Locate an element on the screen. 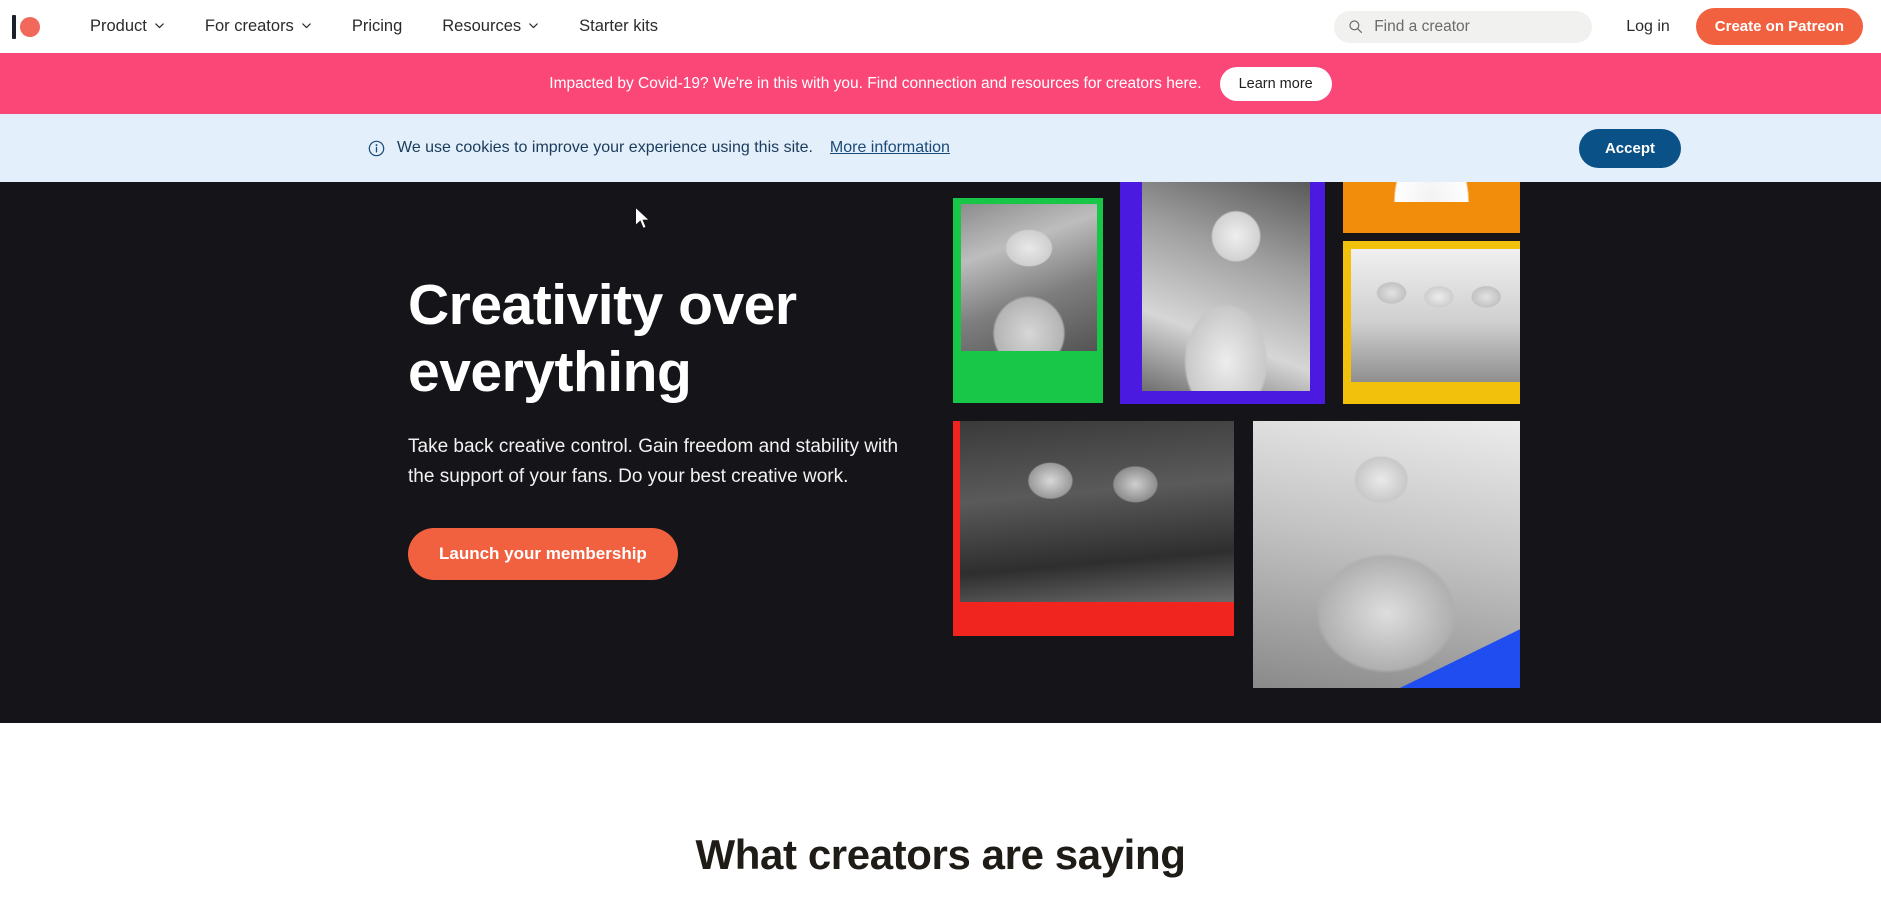  photo-podcasters is located at coordinates (1093, 528).